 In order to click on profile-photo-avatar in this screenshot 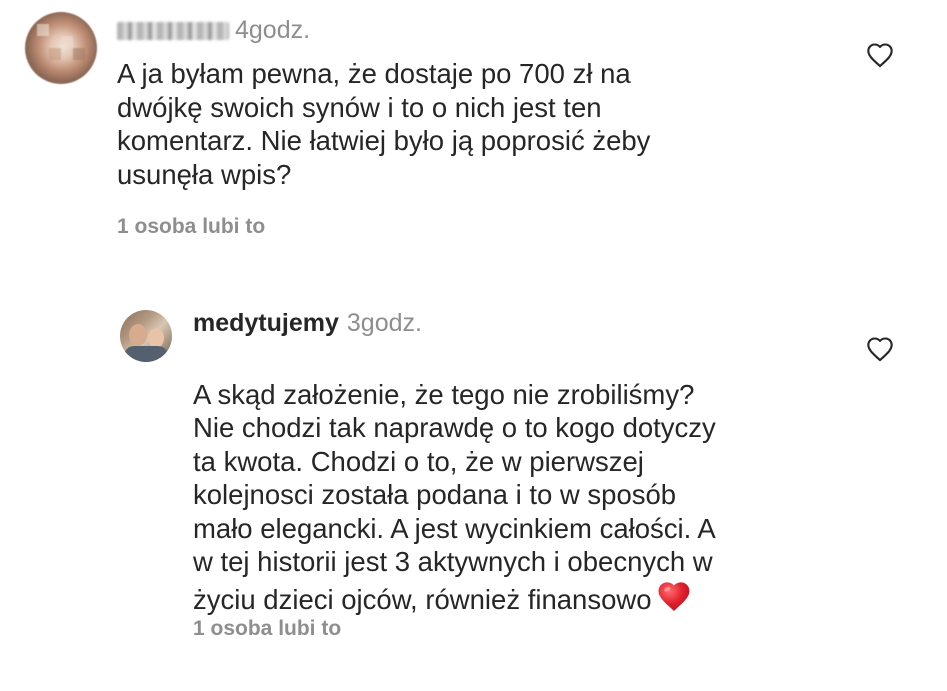, I will do `click(146, 336)`.